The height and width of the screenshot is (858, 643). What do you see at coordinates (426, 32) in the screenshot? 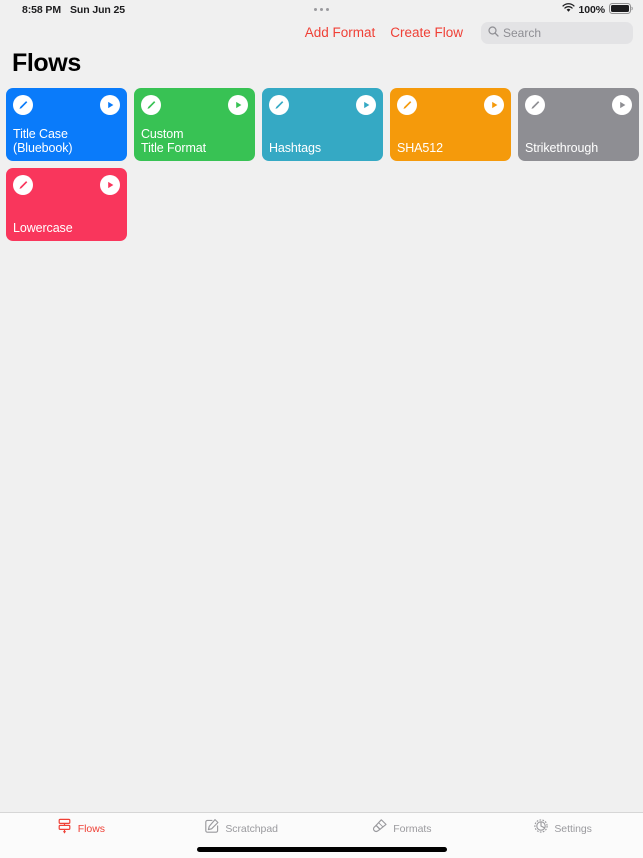
I see `create-flow-button: Create Flow` at bounding box center [426, 32].